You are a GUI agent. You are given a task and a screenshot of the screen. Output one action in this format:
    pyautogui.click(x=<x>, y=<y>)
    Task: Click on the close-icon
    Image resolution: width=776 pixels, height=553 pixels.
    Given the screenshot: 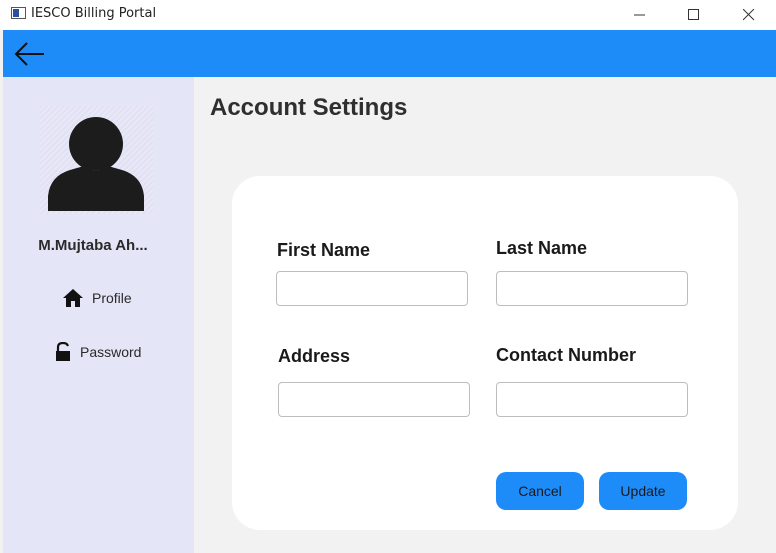 What is the action you would take?
    pyautogui.click(x=749, y=15)
    